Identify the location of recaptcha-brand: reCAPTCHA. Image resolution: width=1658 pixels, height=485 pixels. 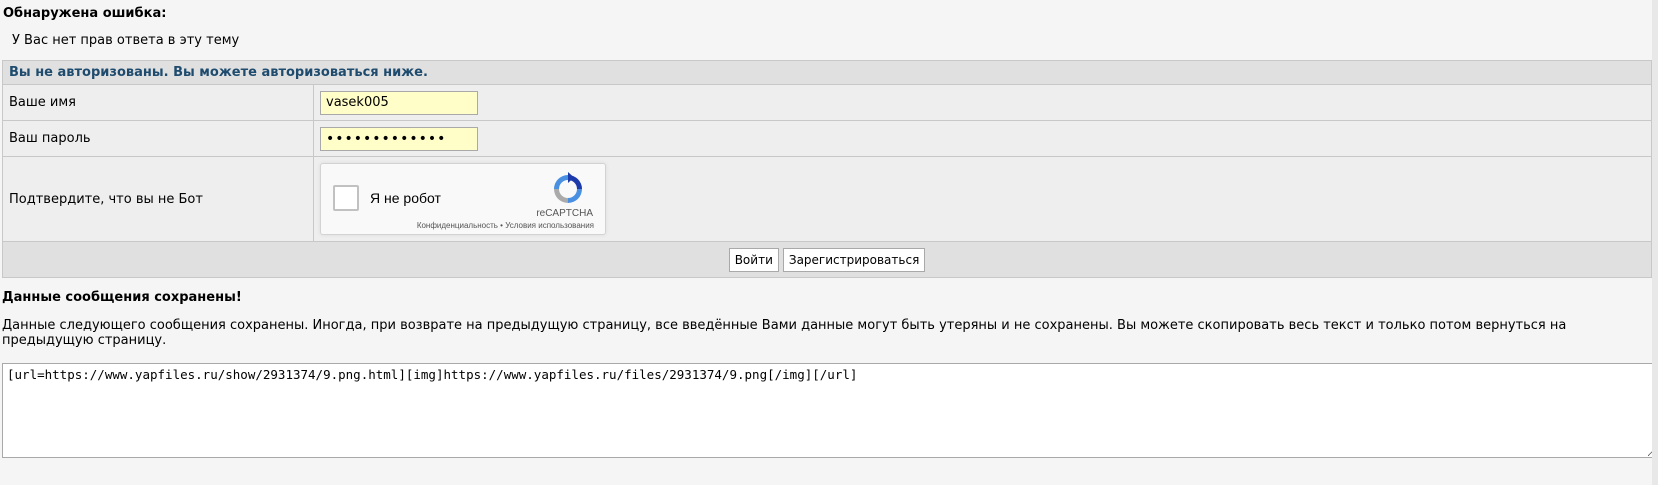
(564, 213).